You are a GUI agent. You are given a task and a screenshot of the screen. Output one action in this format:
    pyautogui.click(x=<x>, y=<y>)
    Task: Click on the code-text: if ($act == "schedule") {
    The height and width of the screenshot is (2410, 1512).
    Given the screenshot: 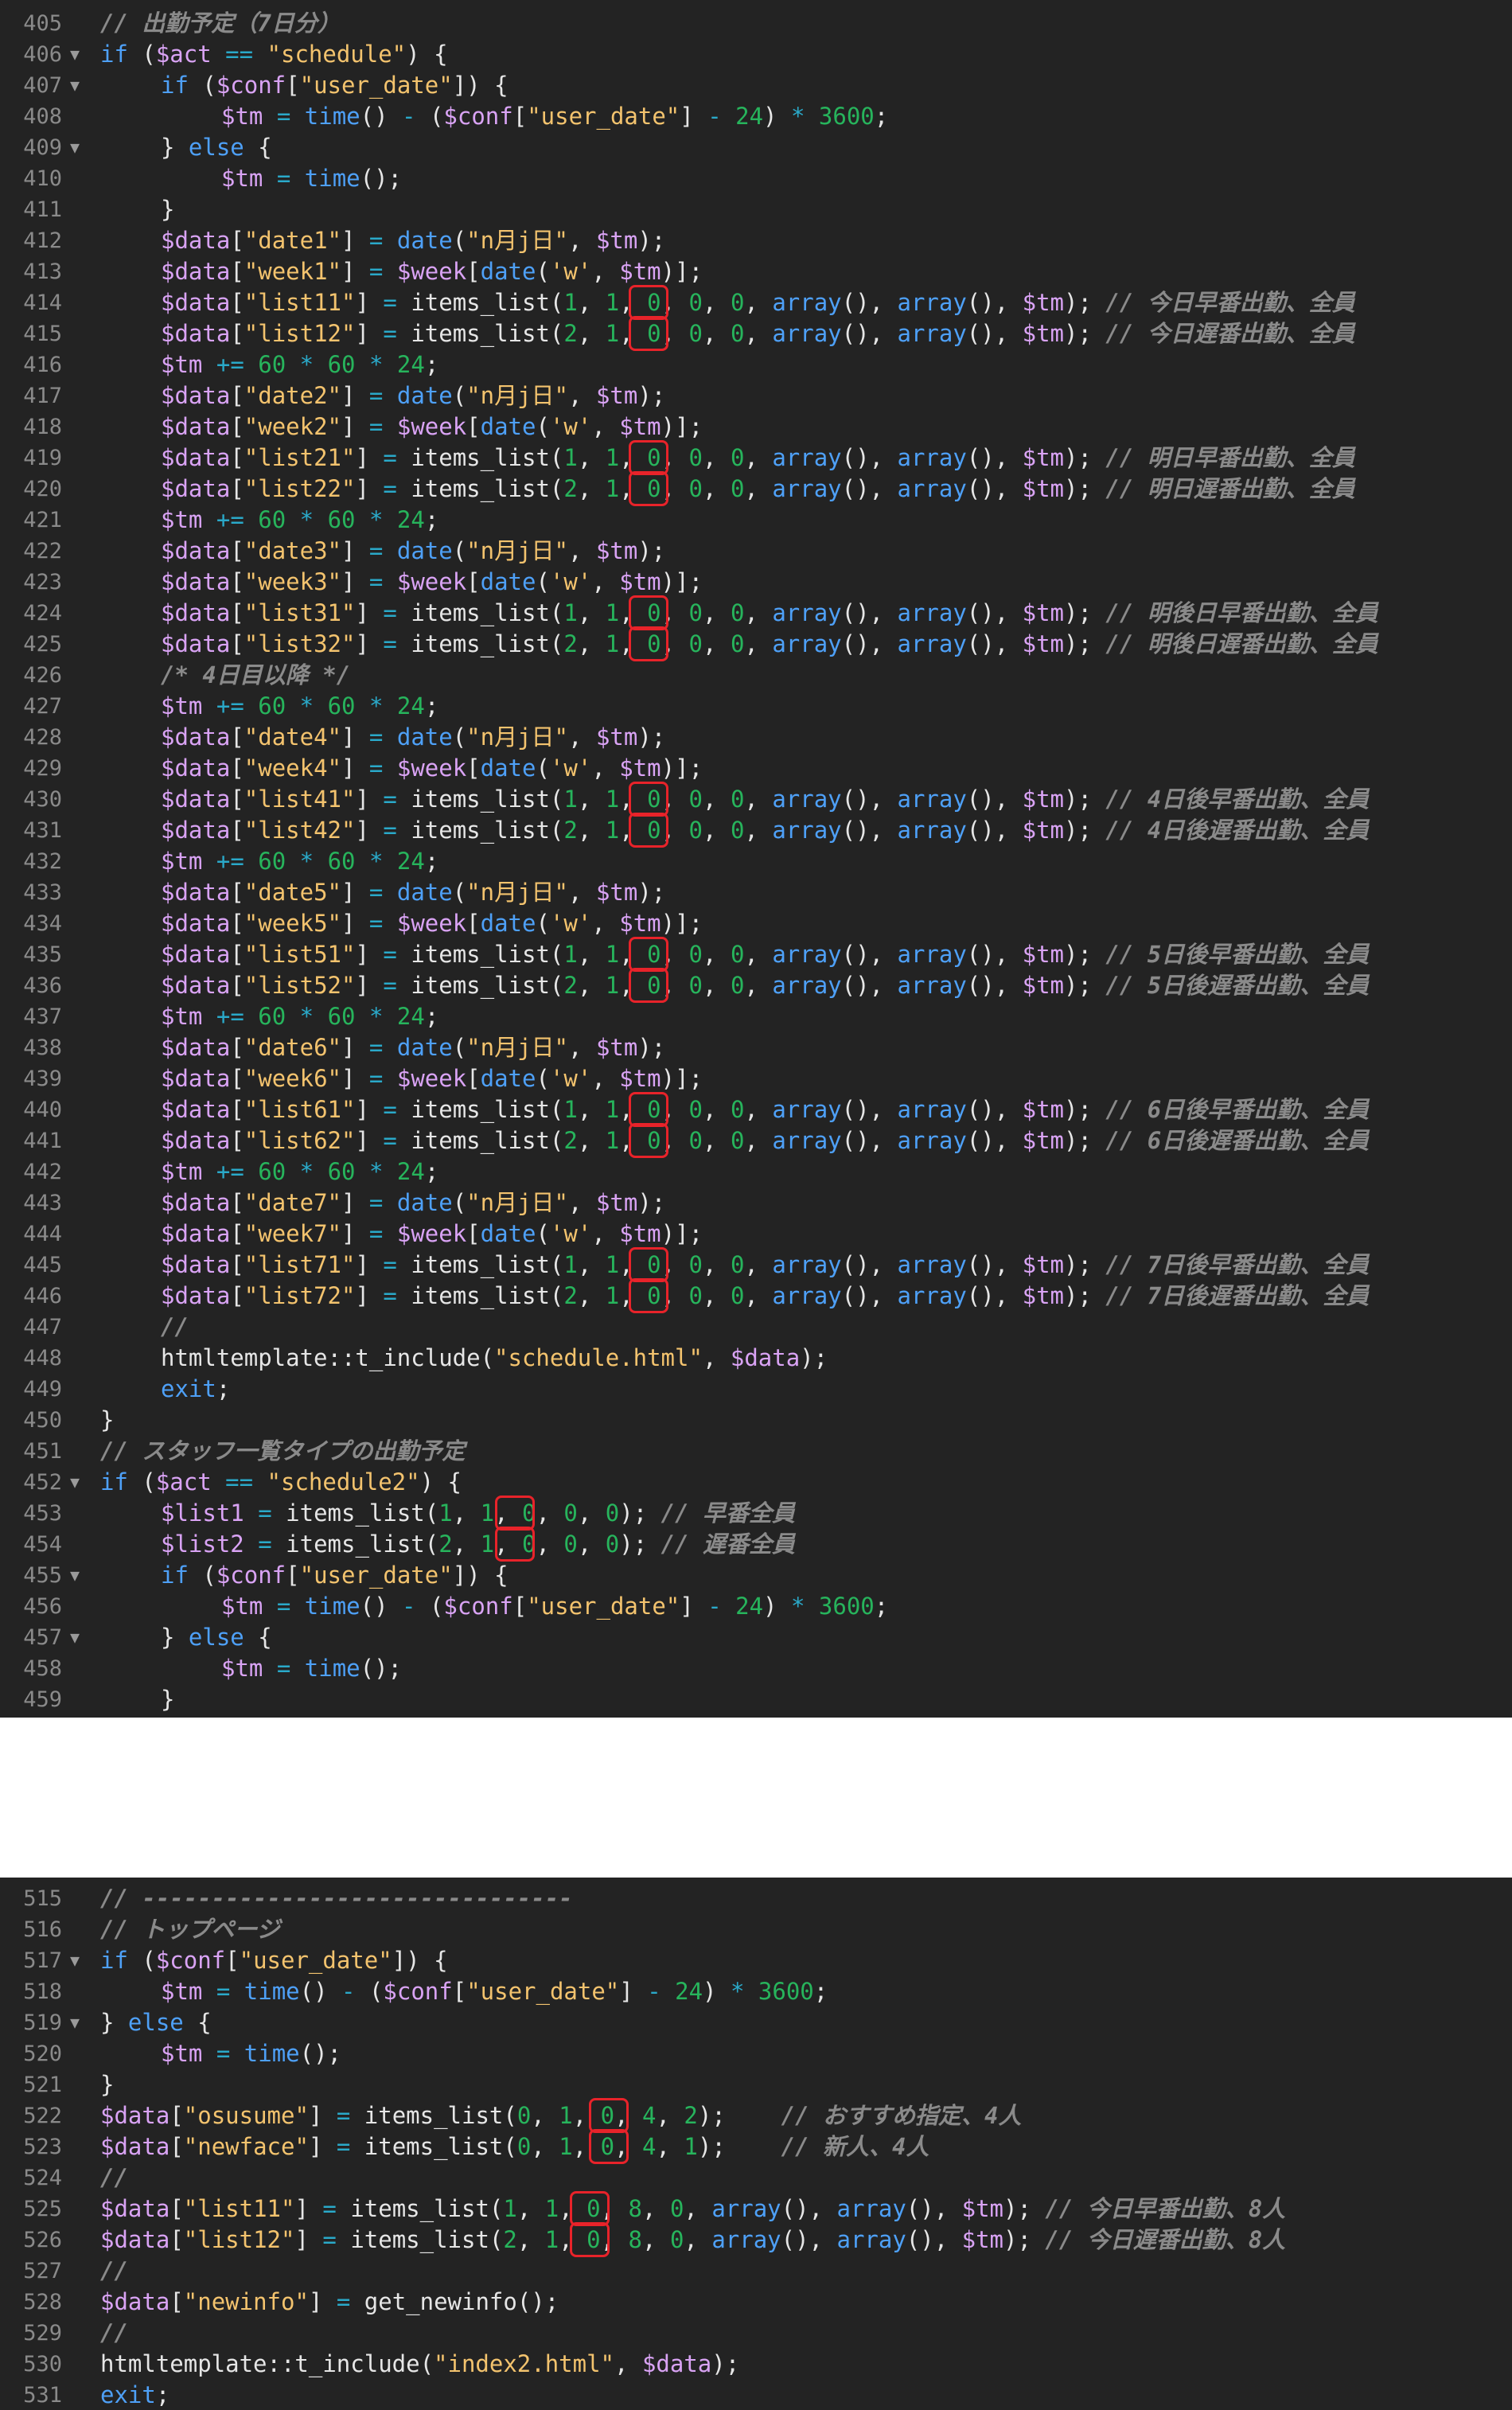 What is the action you would take?
    pyautogui.click(x=274, y=54)
    